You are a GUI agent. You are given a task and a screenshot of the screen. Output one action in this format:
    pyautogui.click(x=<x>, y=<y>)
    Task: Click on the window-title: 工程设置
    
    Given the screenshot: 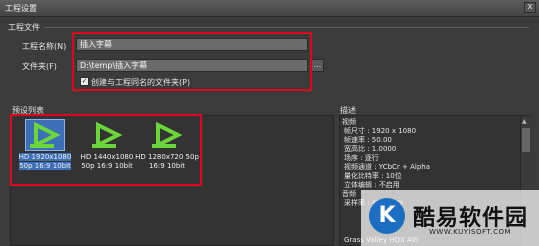 What is the action you would take?
    pyautogui.click(x=21, y=8)
    